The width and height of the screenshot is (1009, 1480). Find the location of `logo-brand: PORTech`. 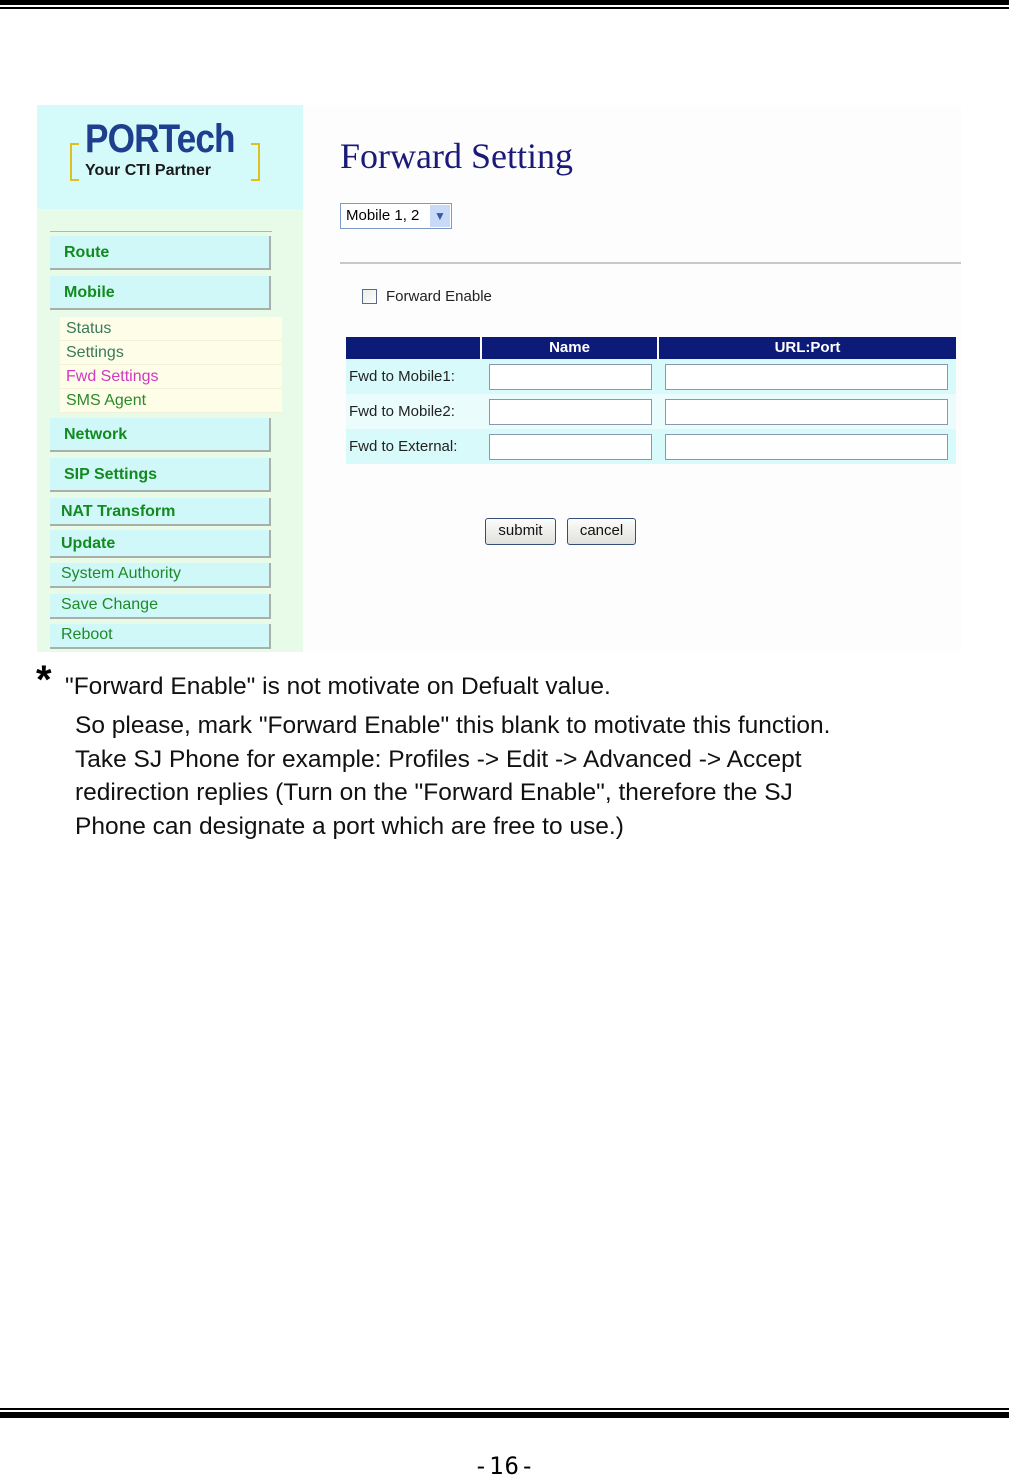

logo-brand: PORTech is located at coordinates (160, 139).